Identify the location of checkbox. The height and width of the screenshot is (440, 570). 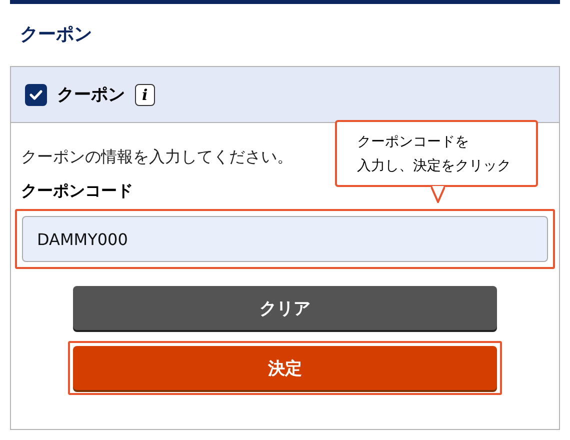
(36, 95).